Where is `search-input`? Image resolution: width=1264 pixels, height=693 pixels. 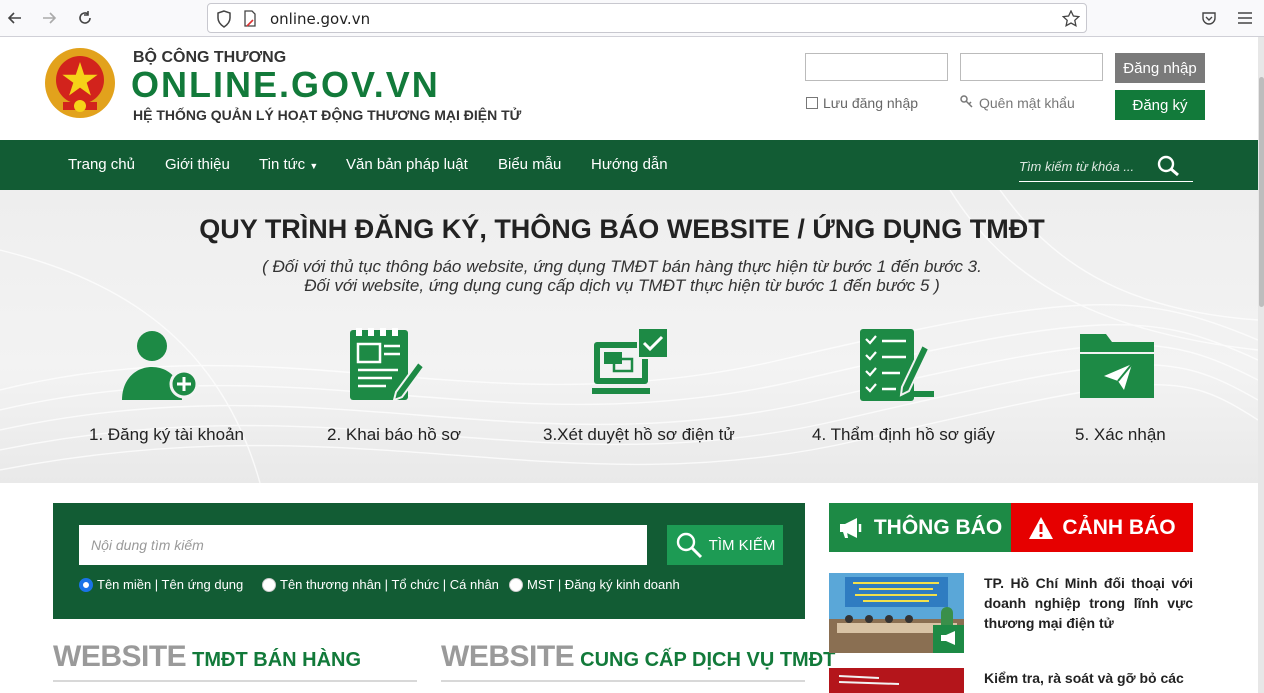 search-input is located at coordinates (363, 545).